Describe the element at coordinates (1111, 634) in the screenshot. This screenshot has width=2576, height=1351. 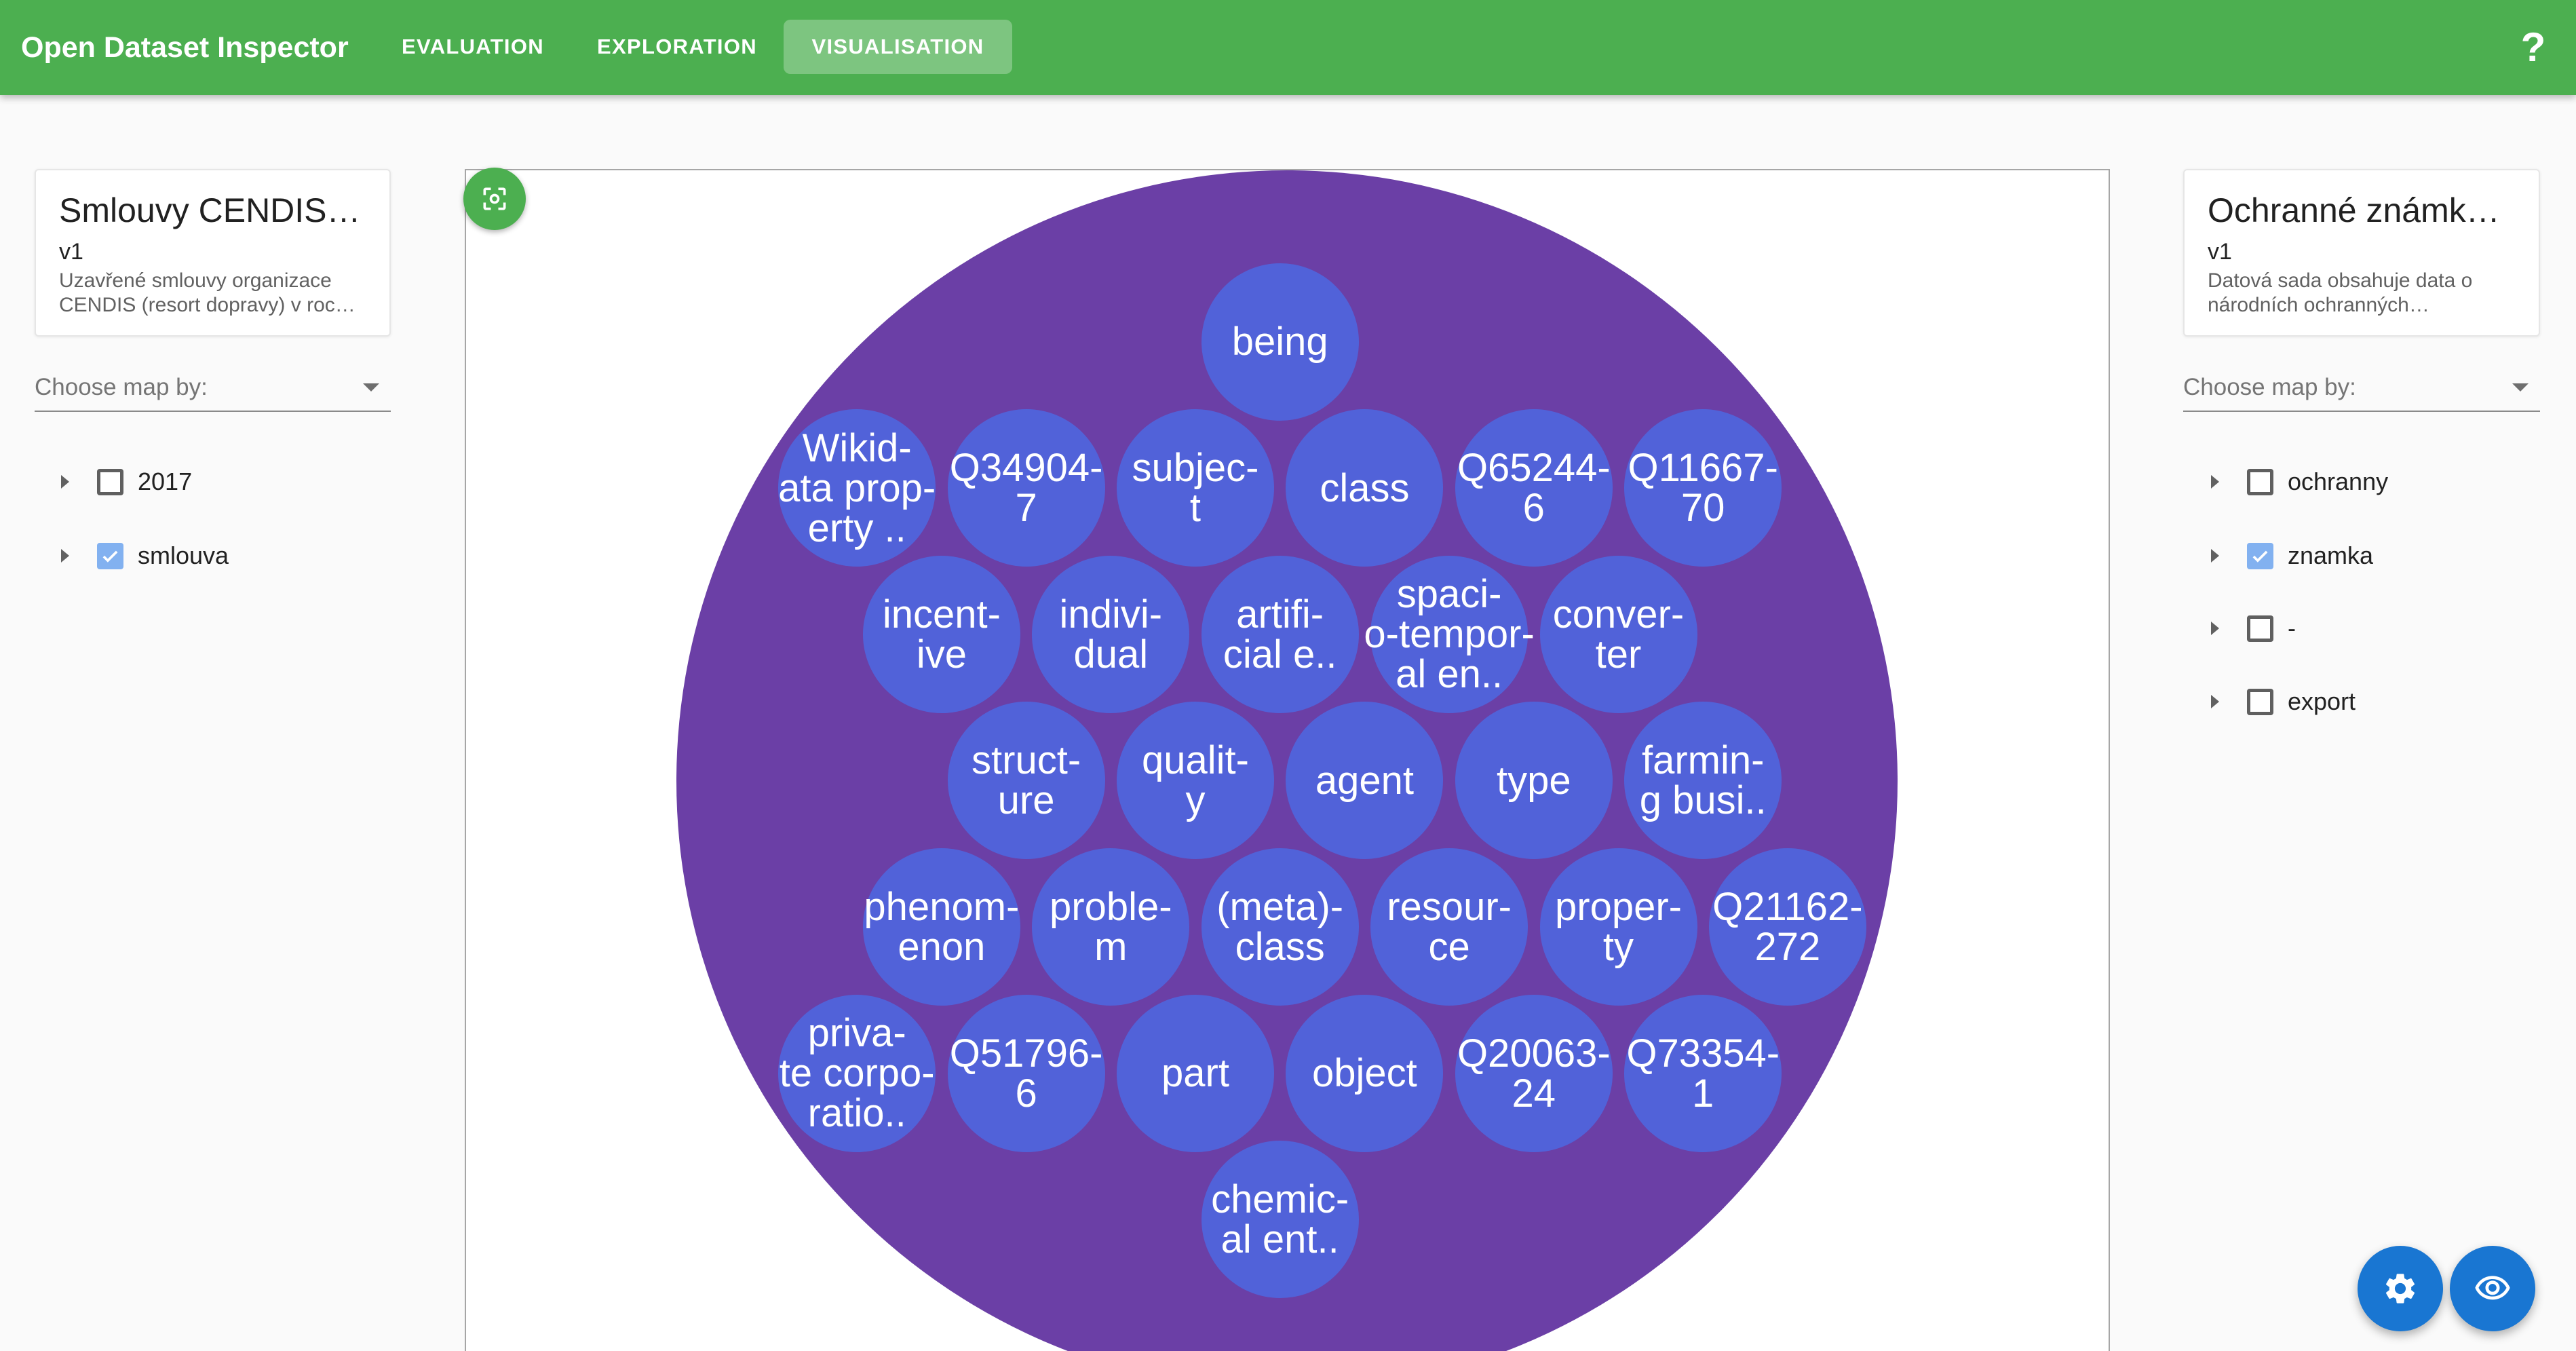
I see `bubble-node: indivi- dual` at that location.